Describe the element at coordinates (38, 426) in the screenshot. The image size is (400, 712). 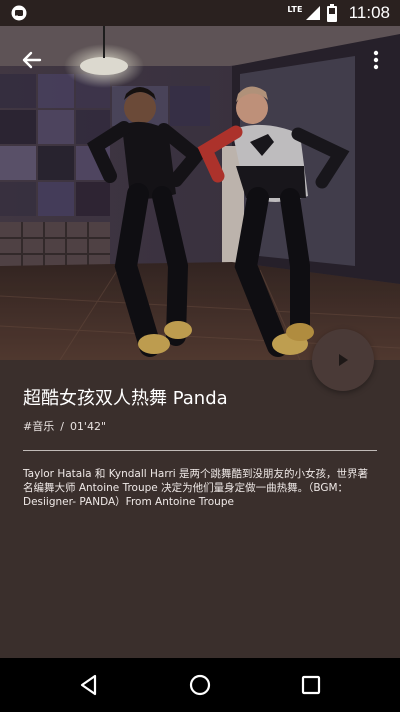
I see `category-tag: #音乐` at that location.